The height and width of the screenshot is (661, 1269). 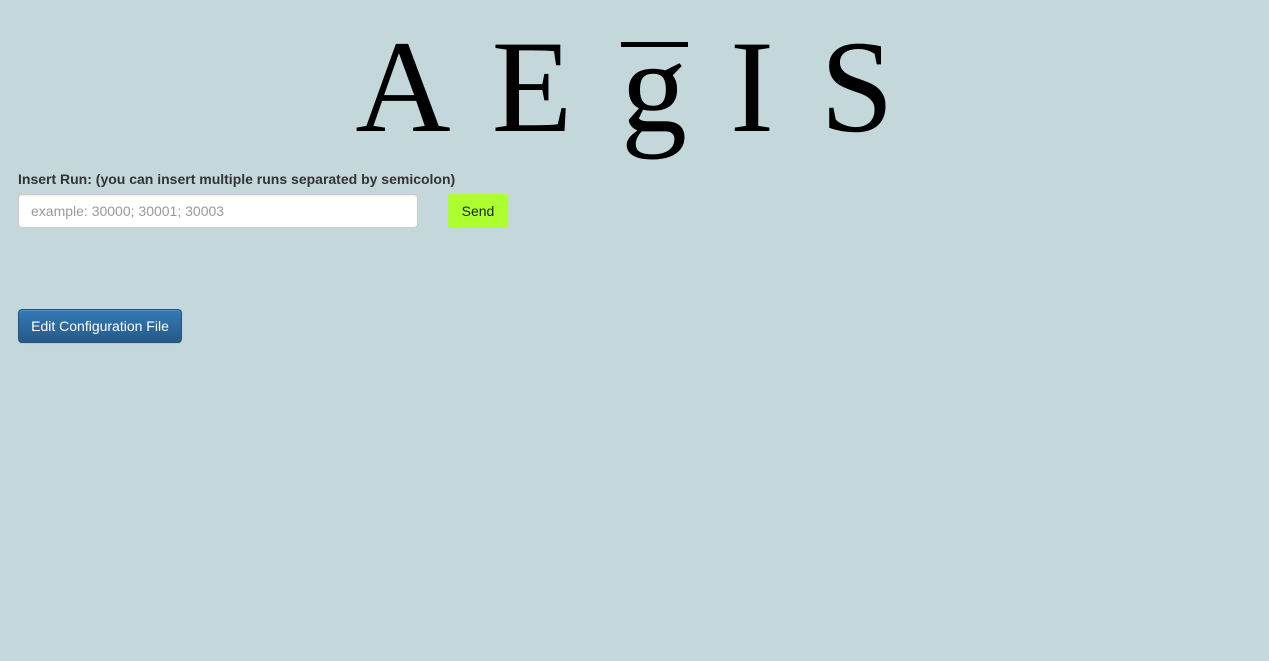 I want to click on edit-configuration-file-button: Edit Configuration File, so click(x=100, y=326).